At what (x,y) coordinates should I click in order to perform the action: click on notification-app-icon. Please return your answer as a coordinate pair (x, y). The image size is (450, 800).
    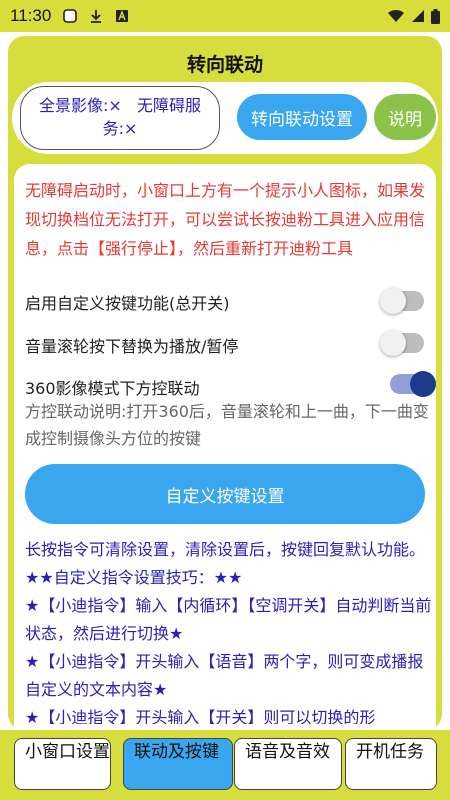
    Looking at the image, I should click on (70, 16).